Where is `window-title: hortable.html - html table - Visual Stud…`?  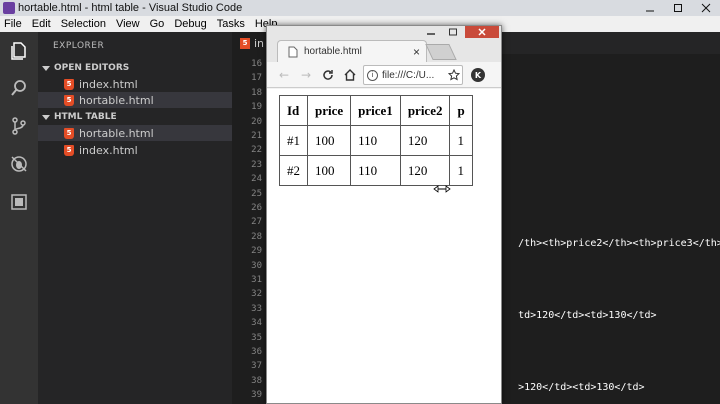
window-title: hortable.html - html table - Visual Stud… is located at coordinates (130, 8).